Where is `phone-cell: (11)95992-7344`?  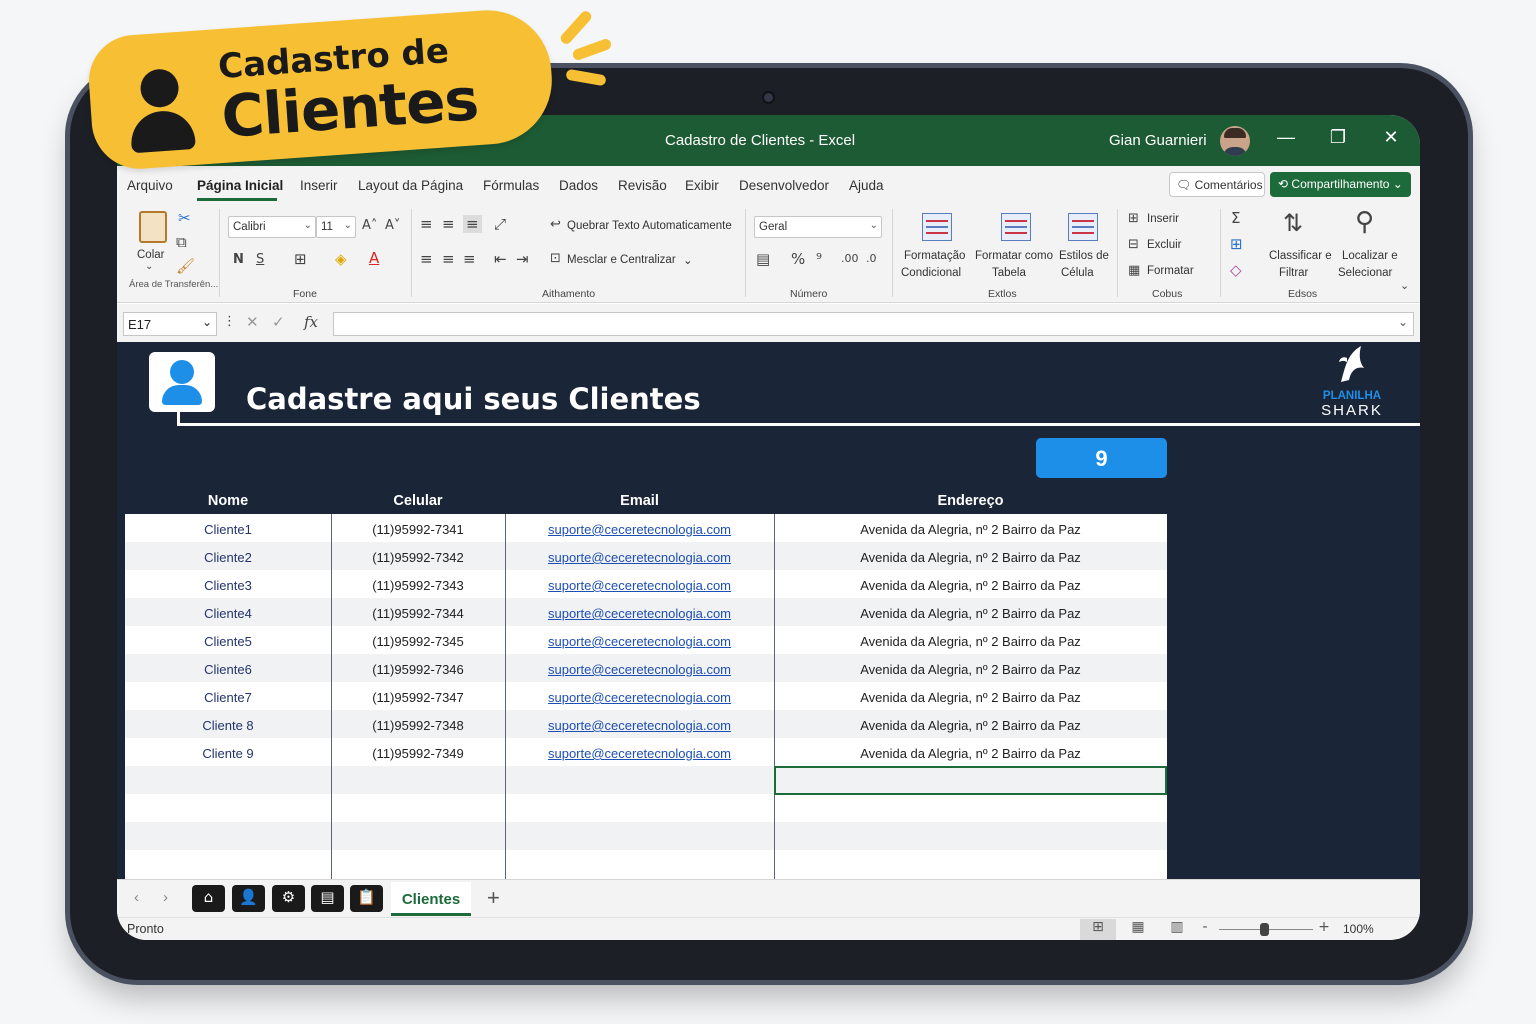 phone-cell: (11)95992-7344 is located at coordinates (418, 613).